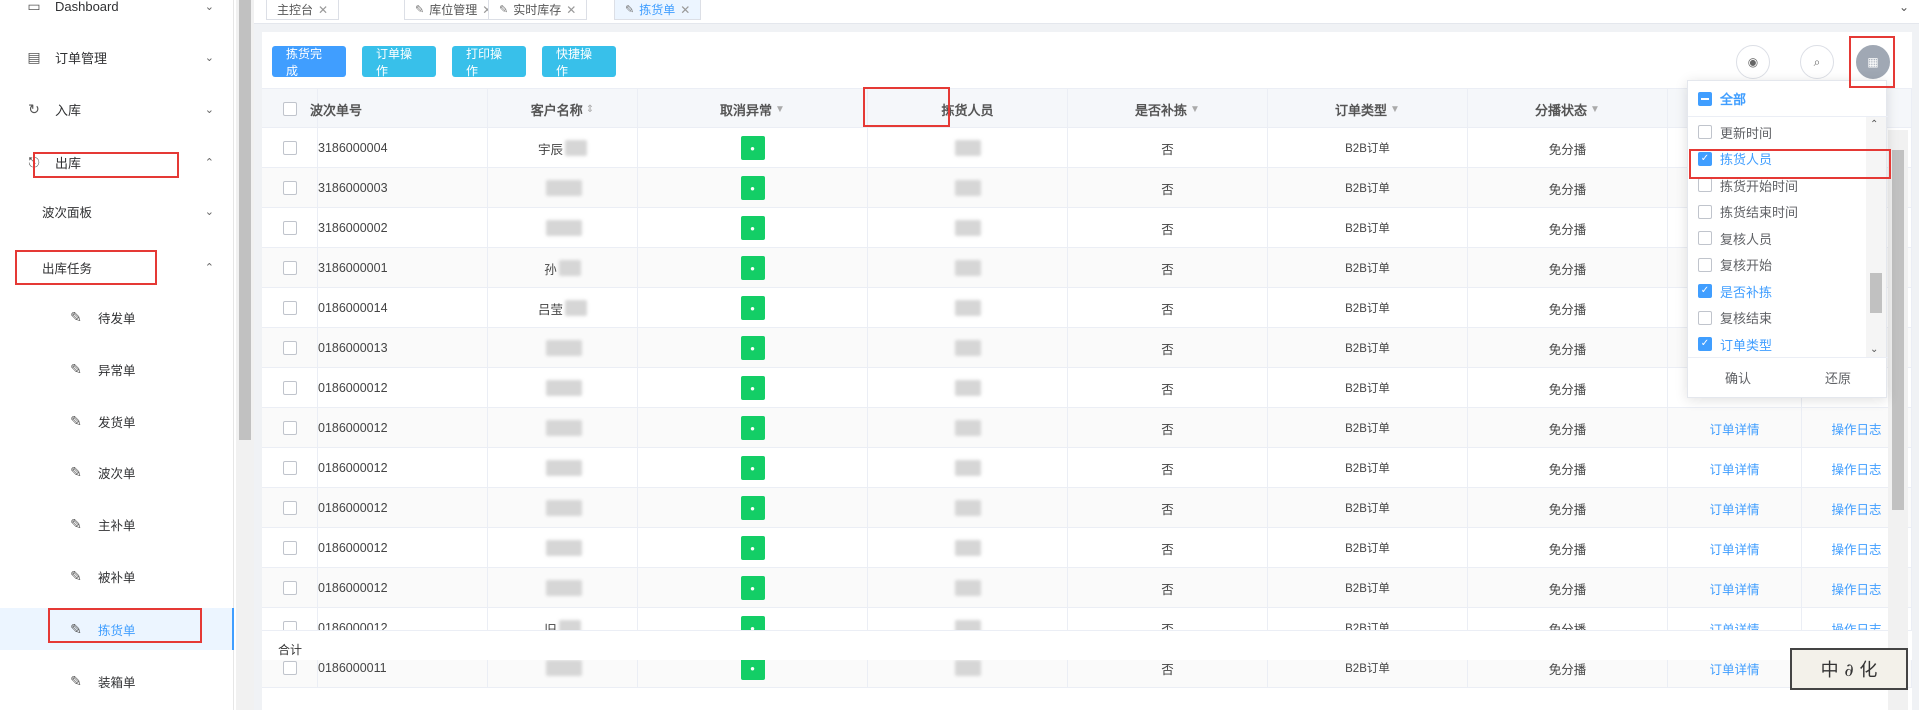  What do you see at coordinates (1777, 238) in the screenshot?
I see `column-option: 复核人员` at bounding box center [1777, 238].